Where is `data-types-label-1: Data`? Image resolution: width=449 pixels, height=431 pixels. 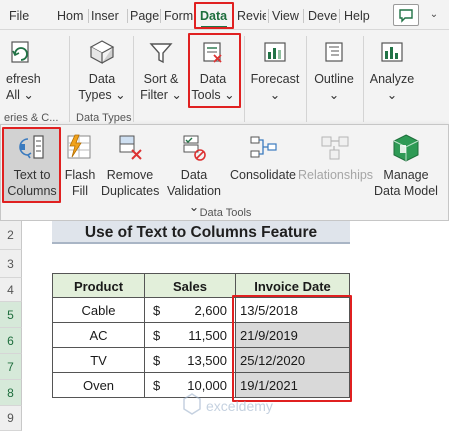 data-types-label-1: Data is located at coordinates (102, 79).